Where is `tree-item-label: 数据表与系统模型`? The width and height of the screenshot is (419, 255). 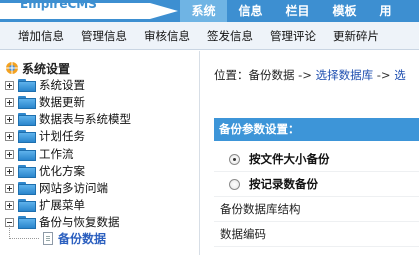
tree-item-label: 数据表与系统模型 is located at coordinates (85, 119).